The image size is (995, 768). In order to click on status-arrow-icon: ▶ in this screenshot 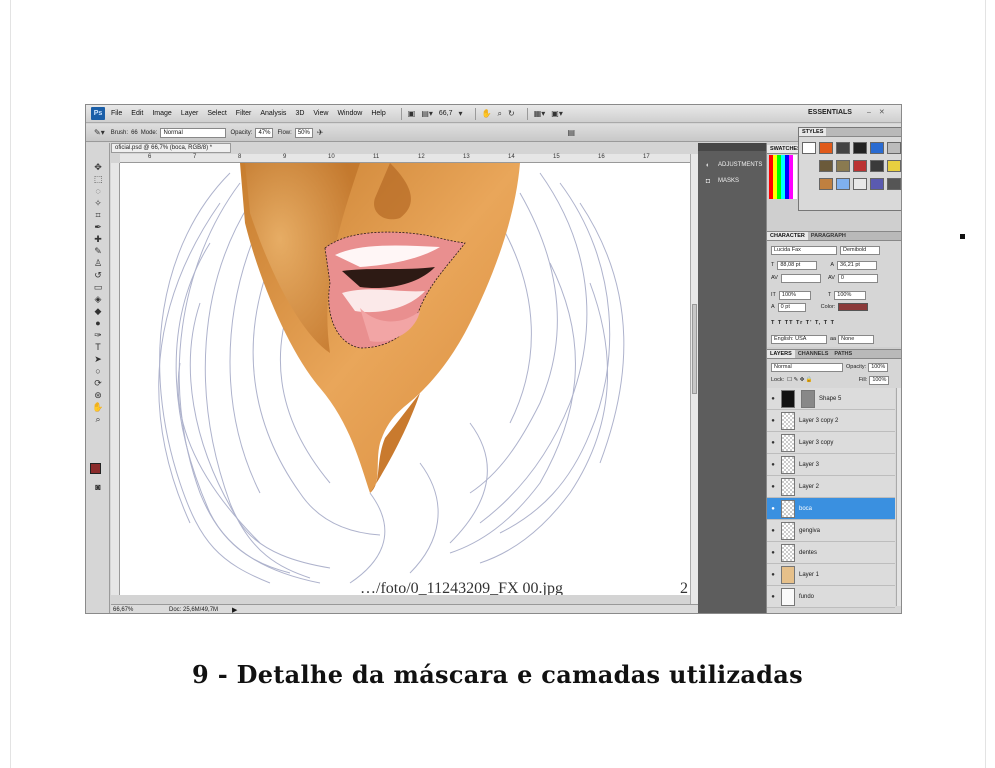, I will do `click(234, 609)`.